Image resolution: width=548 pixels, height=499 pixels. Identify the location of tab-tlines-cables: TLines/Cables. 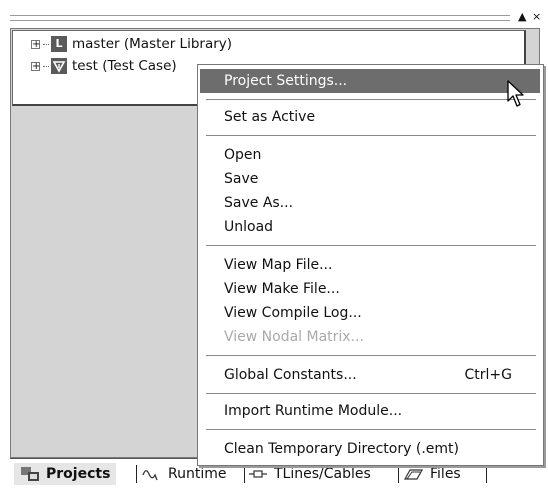
(309, 474).